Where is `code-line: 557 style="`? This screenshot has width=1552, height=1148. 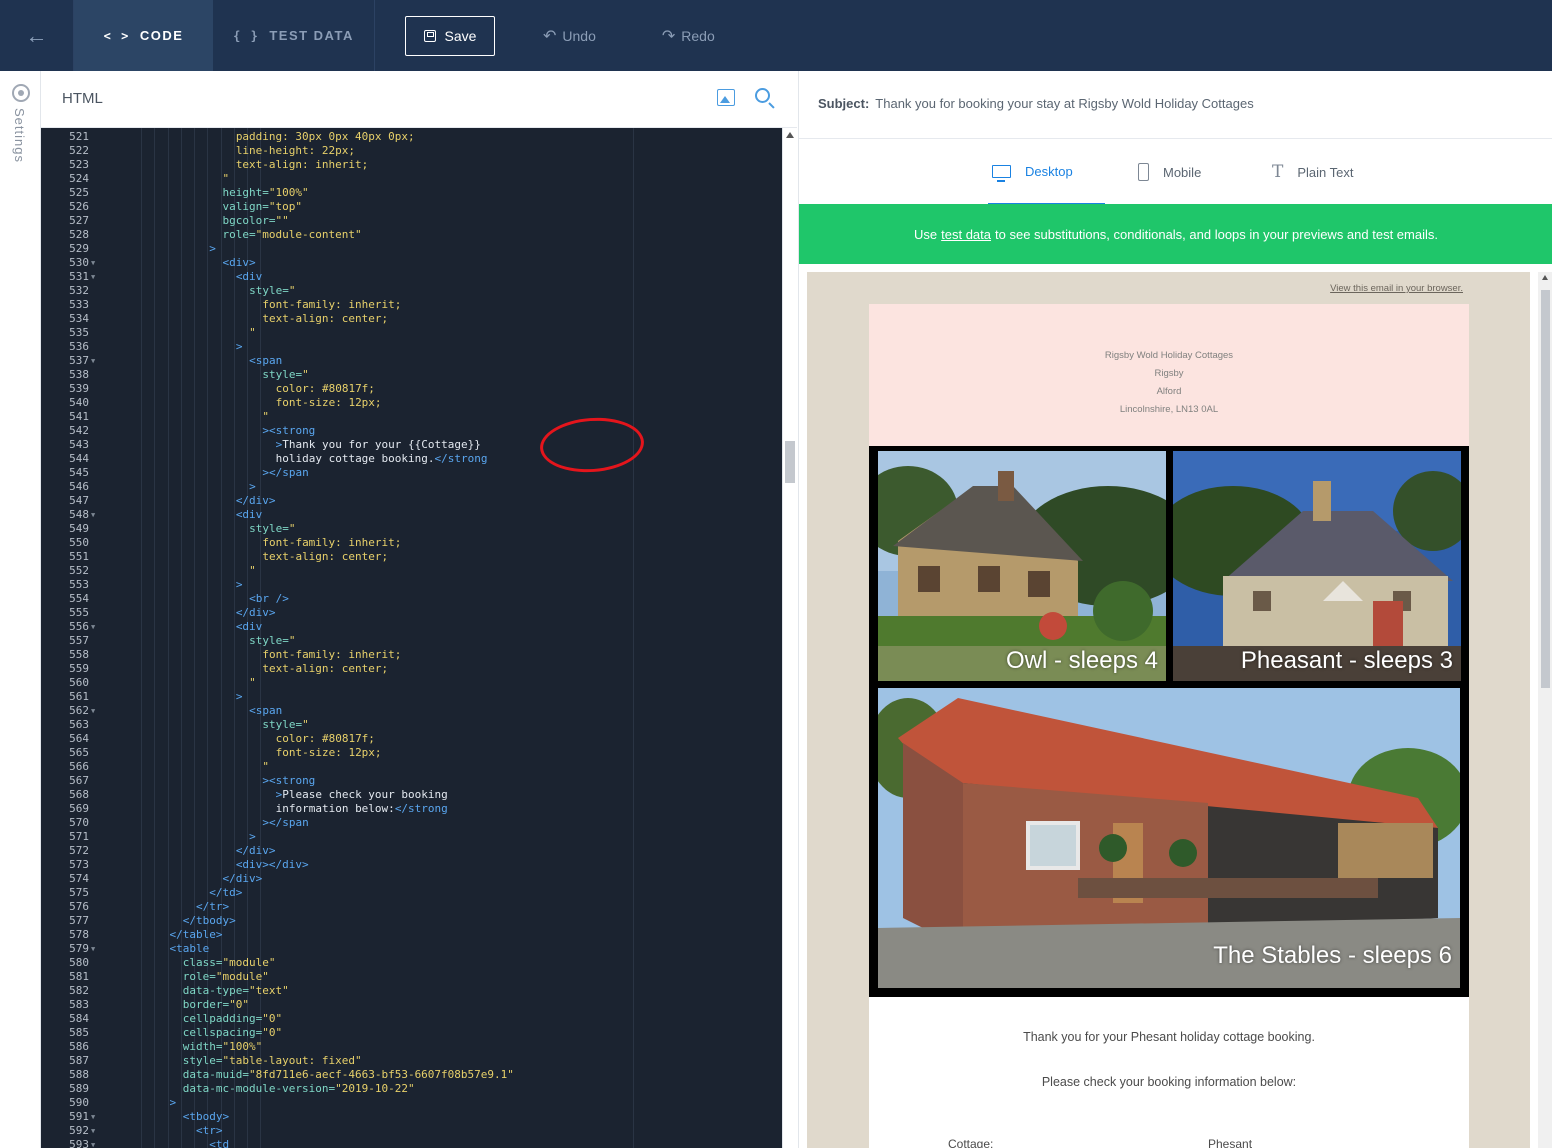
code-line: 557 style=" is located at coordinates (411, 641).